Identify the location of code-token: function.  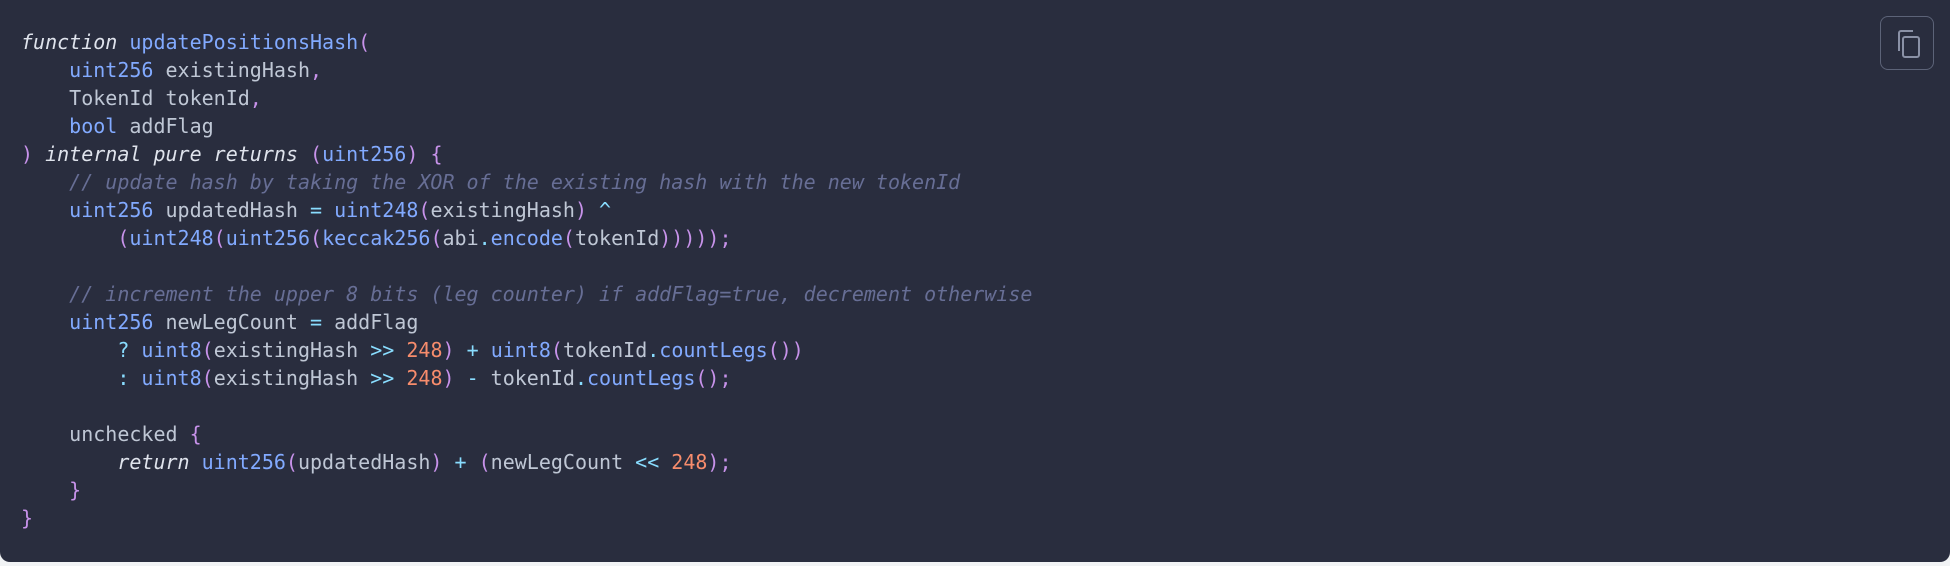
(69, 42).